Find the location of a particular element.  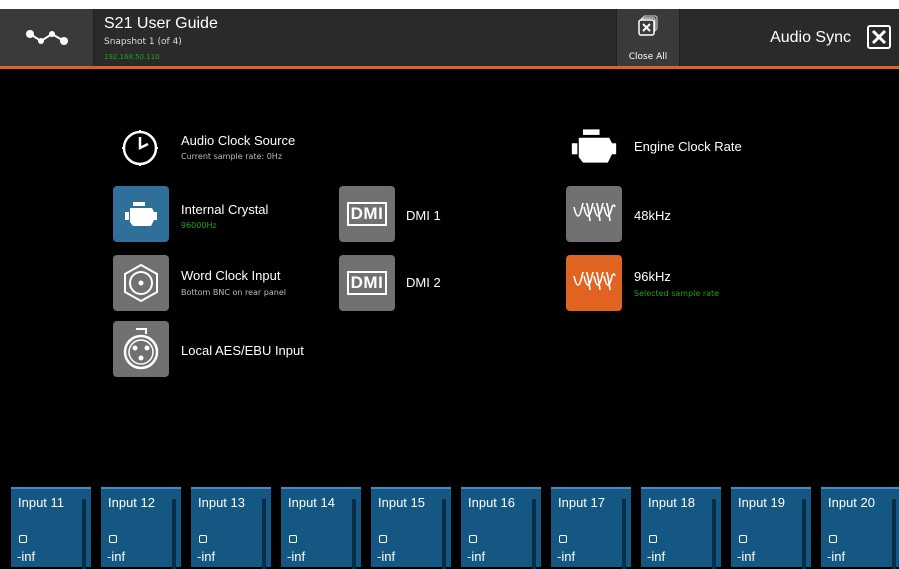

close-icon is located at coordinates (879, 37).